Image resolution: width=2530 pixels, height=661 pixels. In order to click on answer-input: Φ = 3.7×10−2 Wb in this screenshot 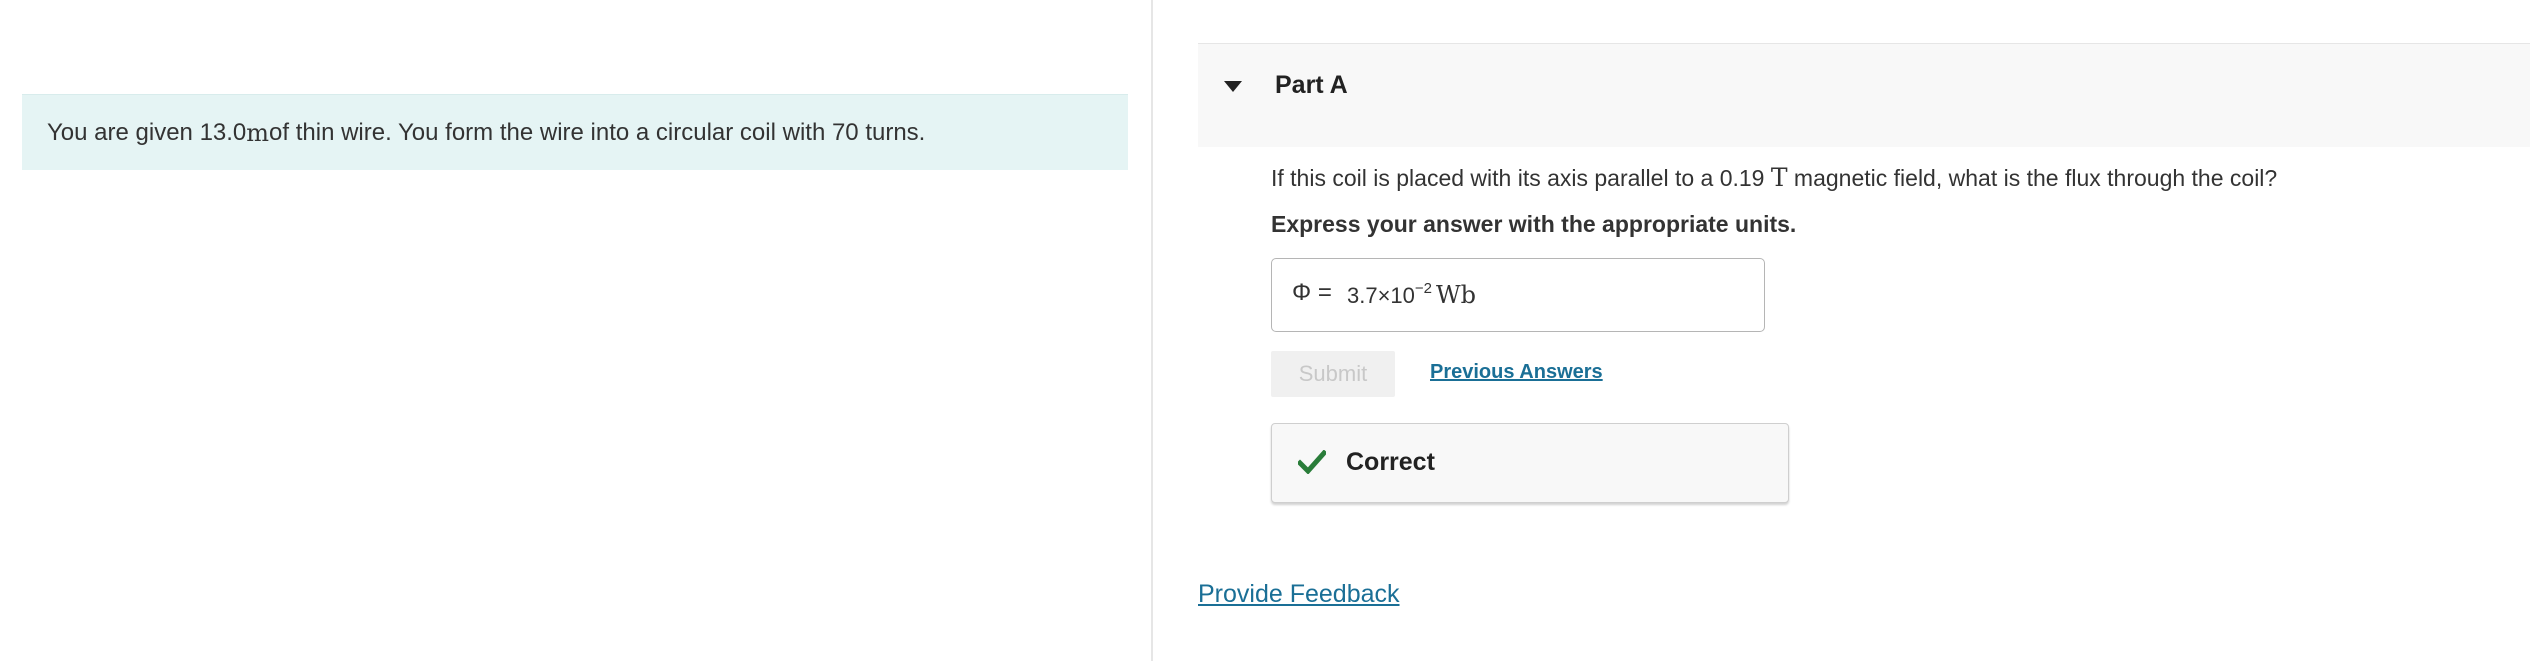, I will do `click(1518, 295)`.